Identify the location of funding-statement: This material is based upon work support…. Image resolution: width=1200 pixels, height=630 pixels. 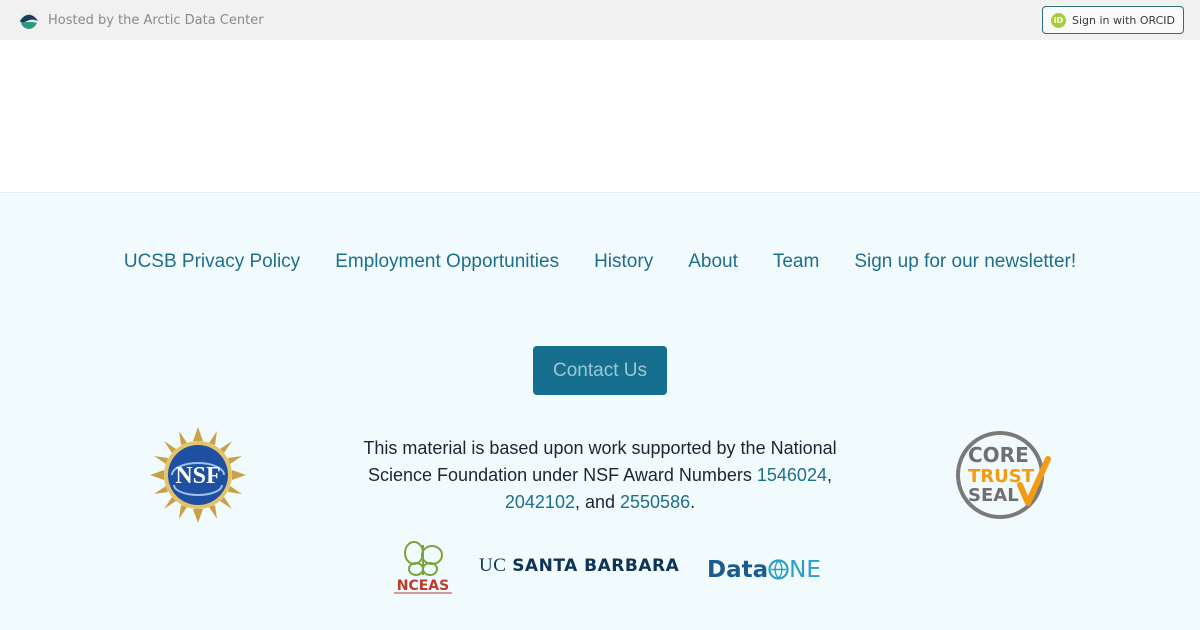
(600, 475).